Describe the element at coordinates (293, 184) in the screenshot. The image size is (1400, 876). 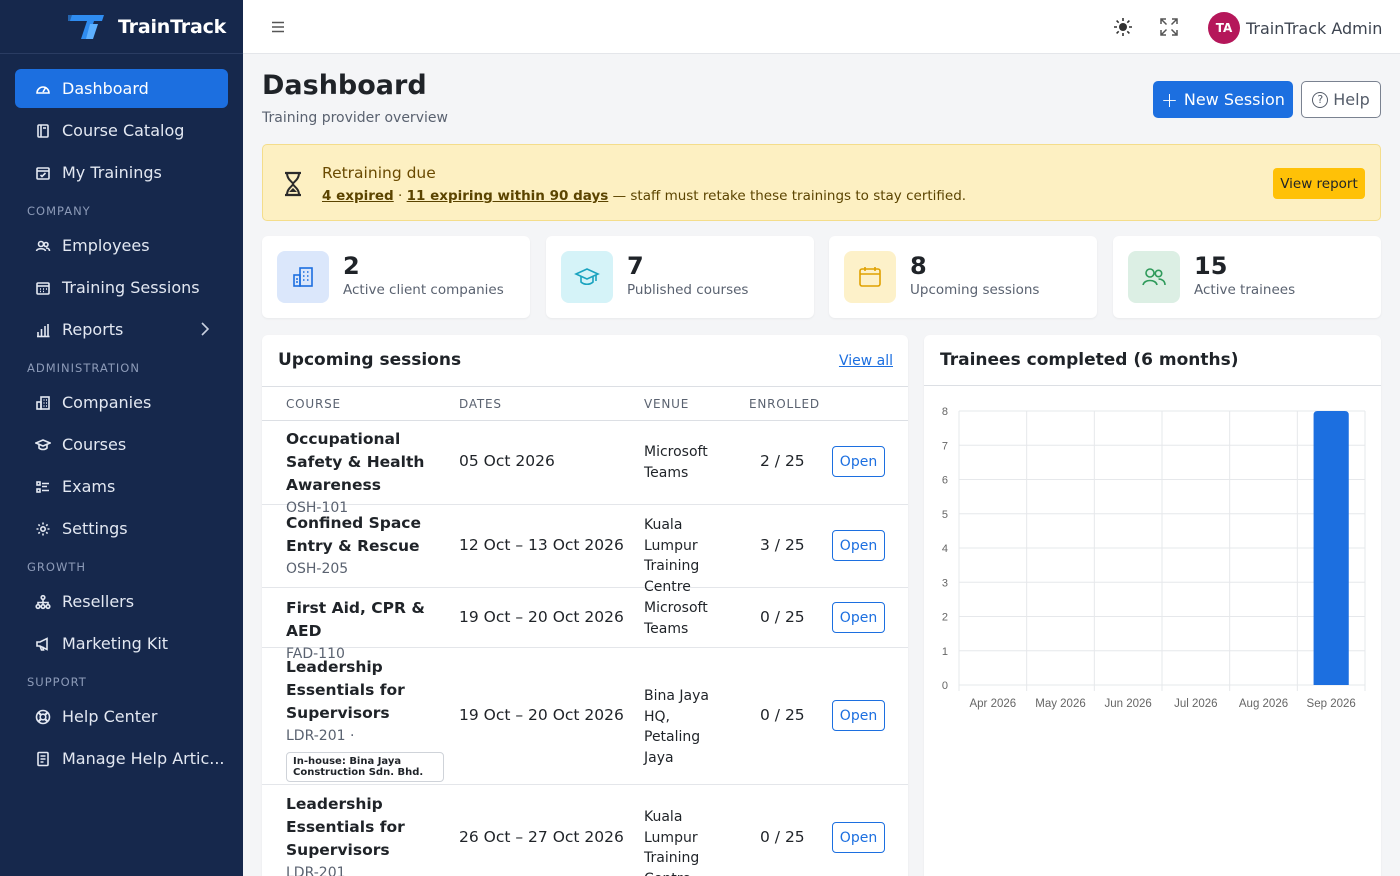
I see `hourglass-icon` at that location.